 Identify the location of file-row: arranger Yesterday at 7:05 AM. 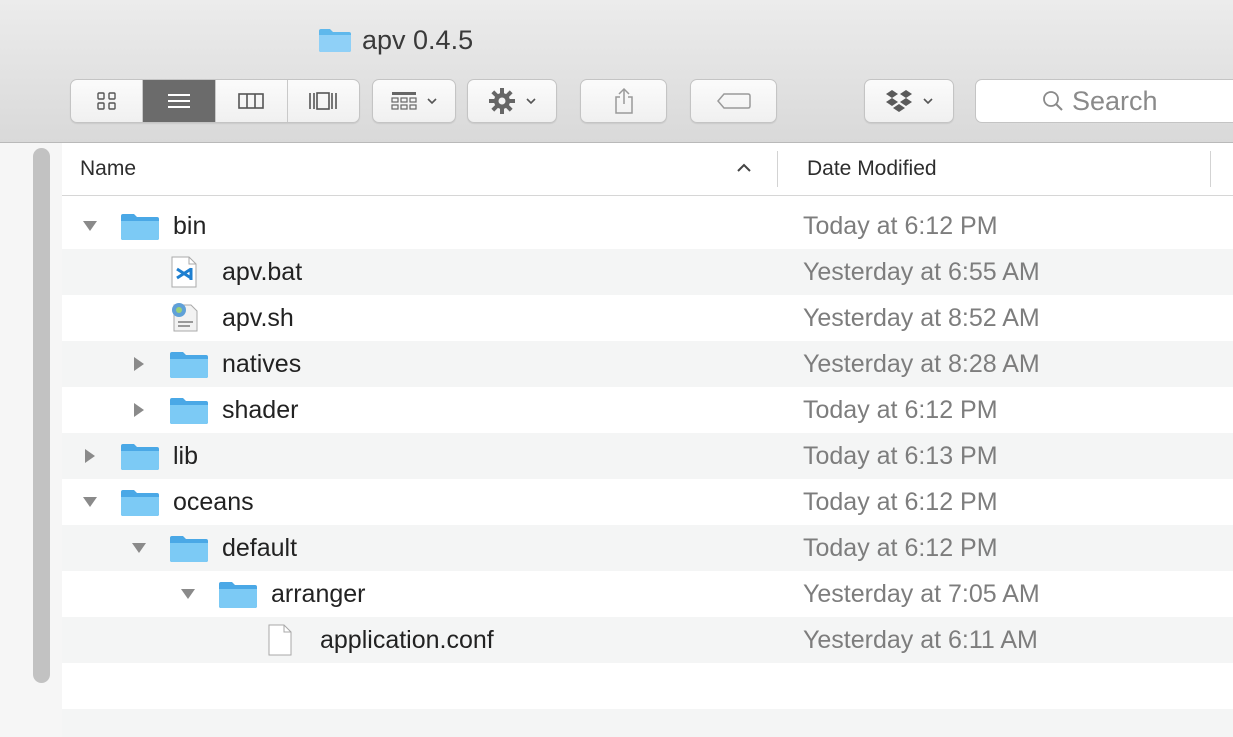
(647, 594).